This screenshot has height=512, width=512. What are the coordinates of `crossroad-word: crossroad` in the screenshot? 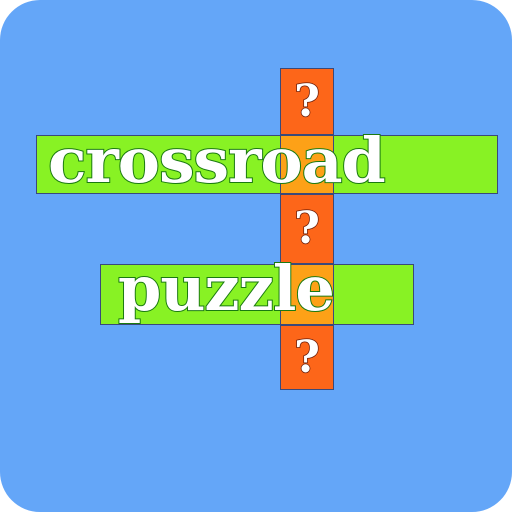 It's located at (217, 160).